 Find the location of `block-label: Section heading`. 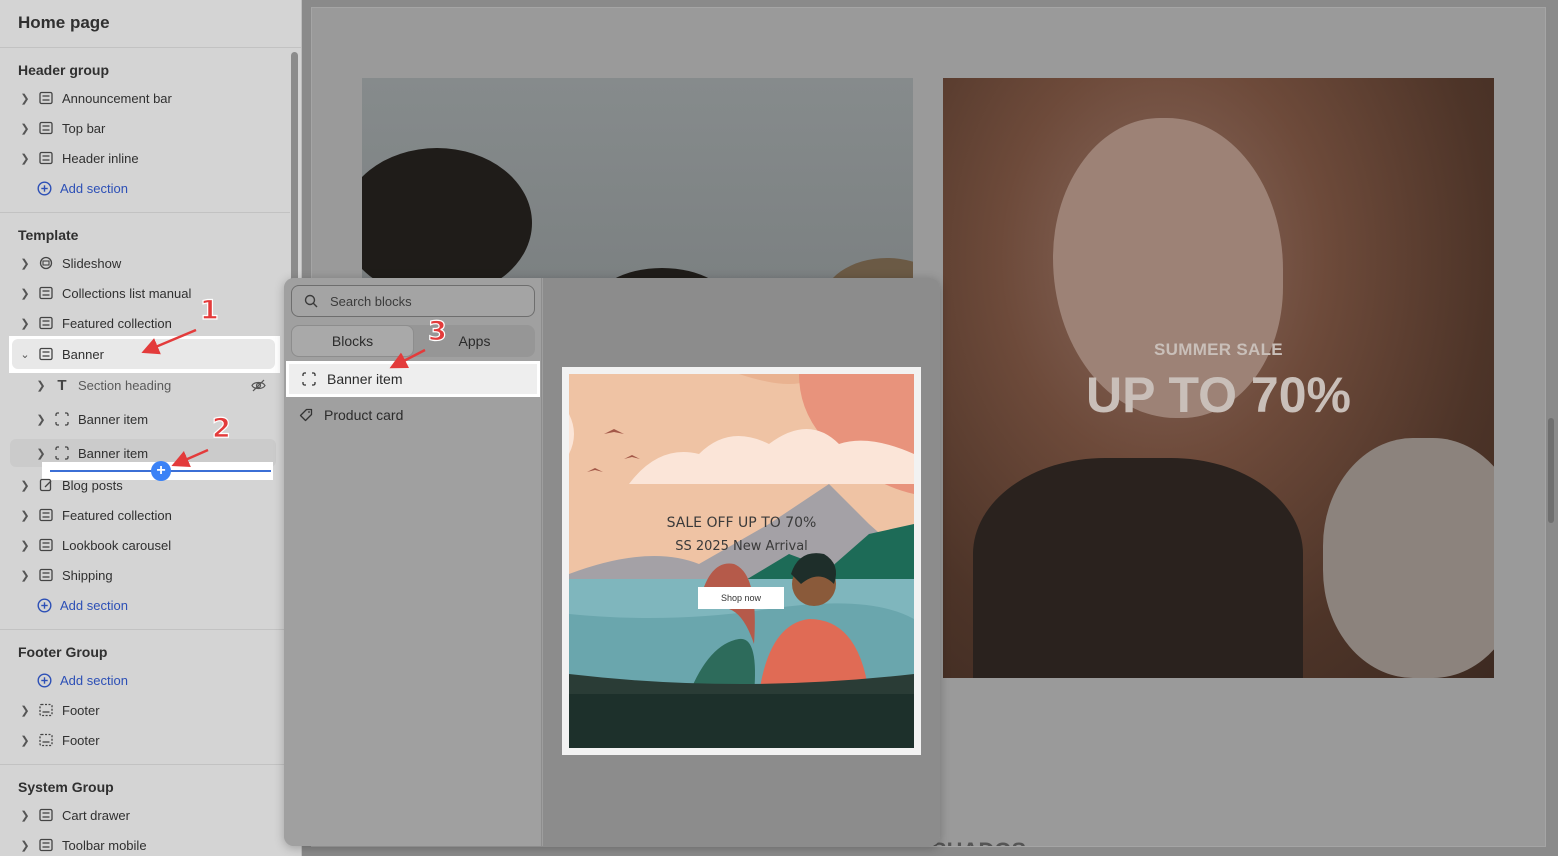

block-label: Section heading is located at coordinates (125, 385).